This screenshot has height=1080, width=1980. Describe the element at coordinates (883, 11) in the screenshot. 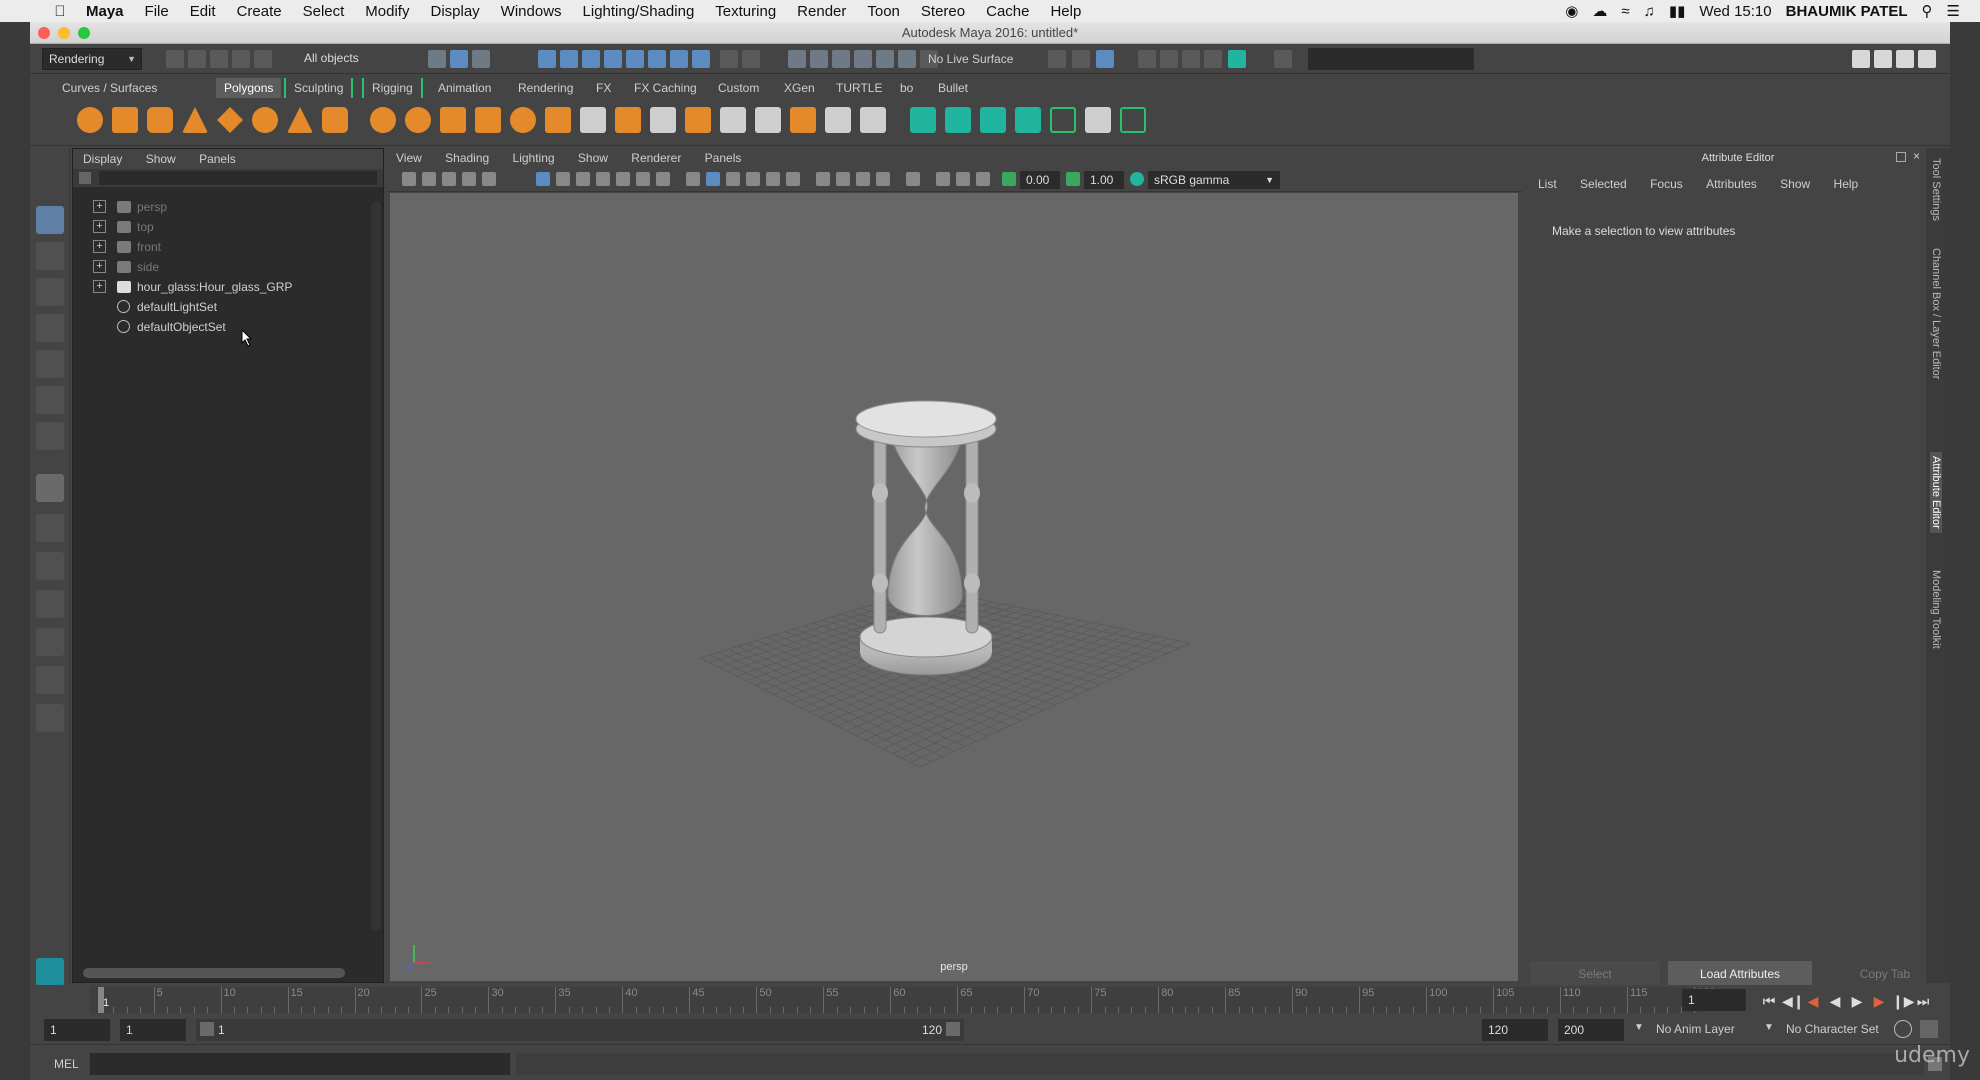

I see `menu-toon: Toon` at that location.